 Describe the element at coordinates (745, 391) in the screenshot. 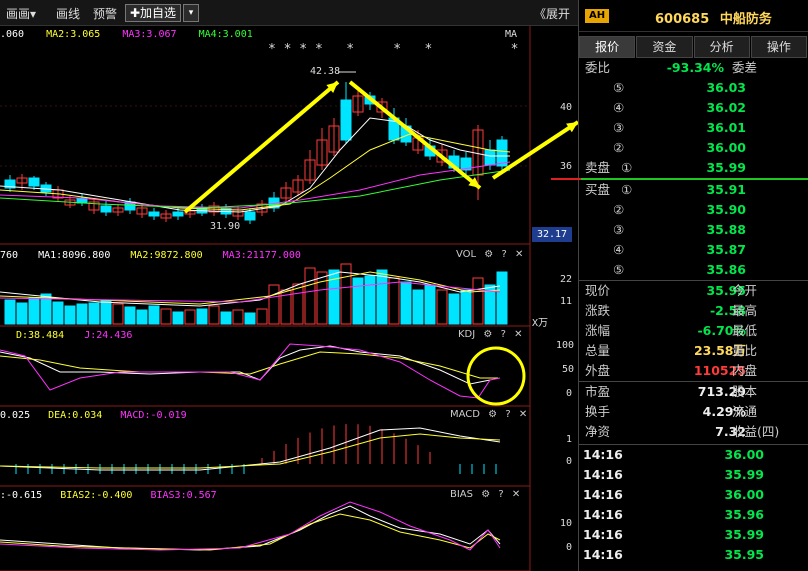

I see `fundamental-label-2: 股本` at that location.